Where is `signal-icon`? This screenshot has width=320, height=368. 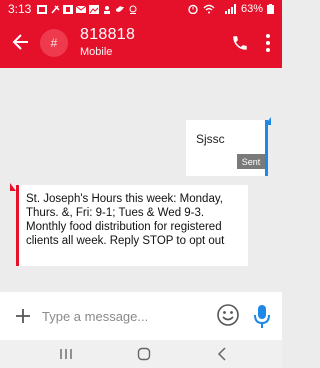 signal-icon is located at coordinates (230, 9).